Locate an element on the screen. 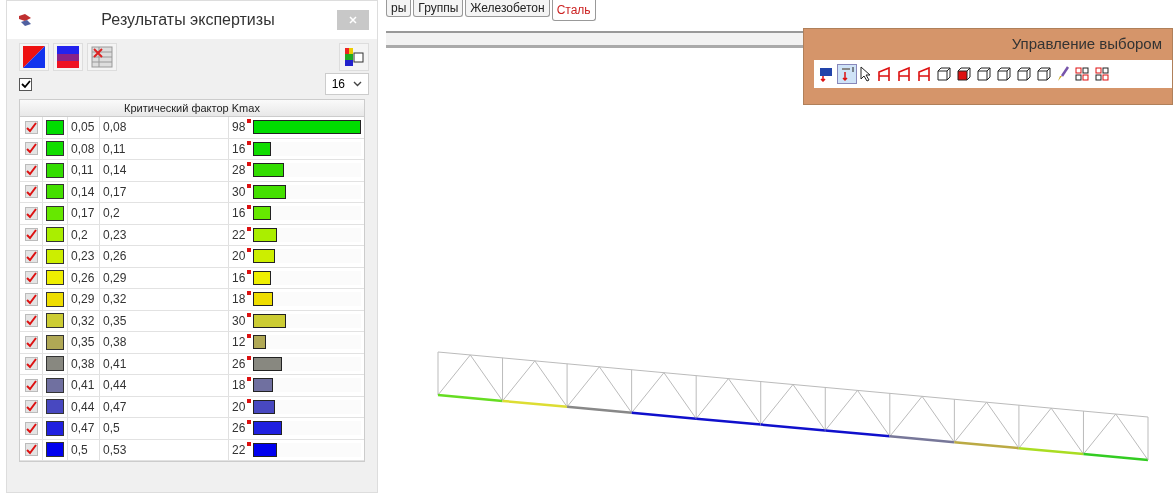 The height and width of the screenshot is (493, 1173). count-value: 28 is located at coordinates (239, 170).